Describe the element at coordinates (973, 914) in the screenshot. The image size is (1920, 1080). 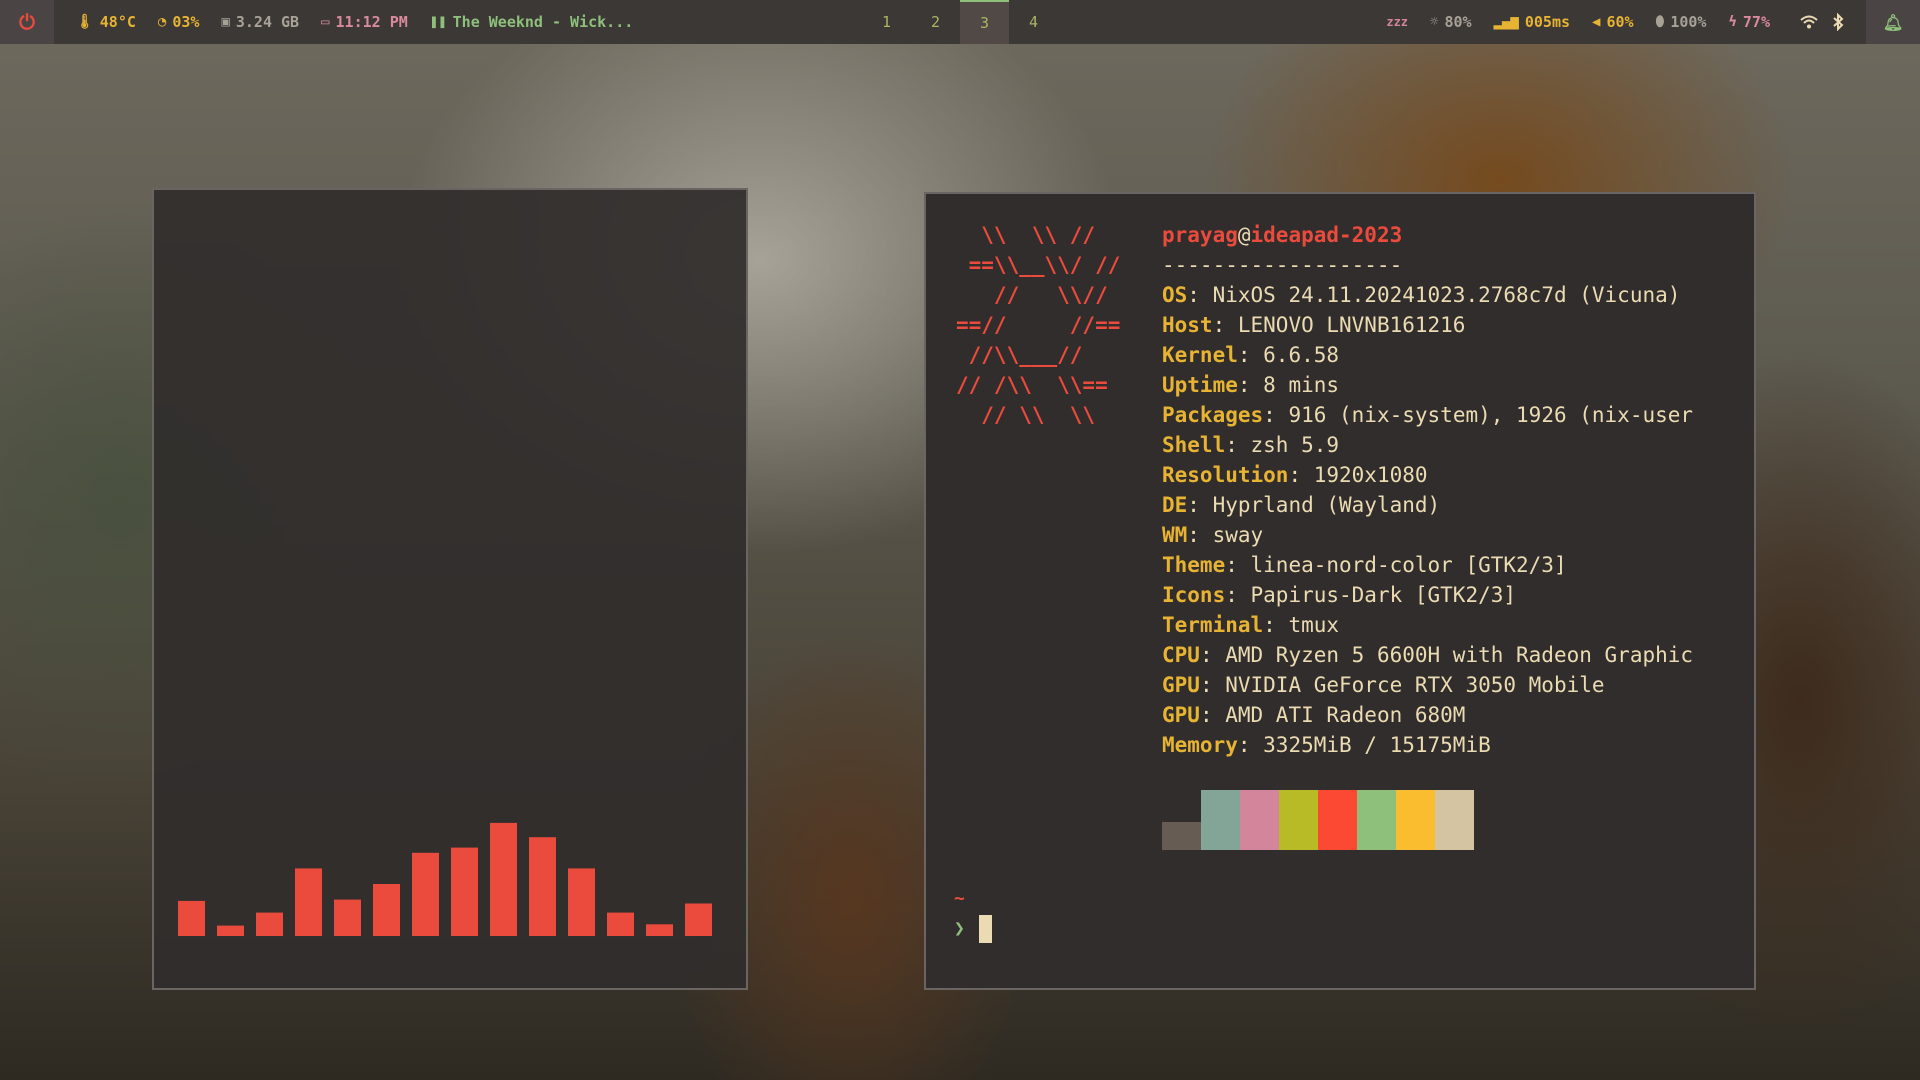
I see `shell-prompt: ~ ❯` at that location.